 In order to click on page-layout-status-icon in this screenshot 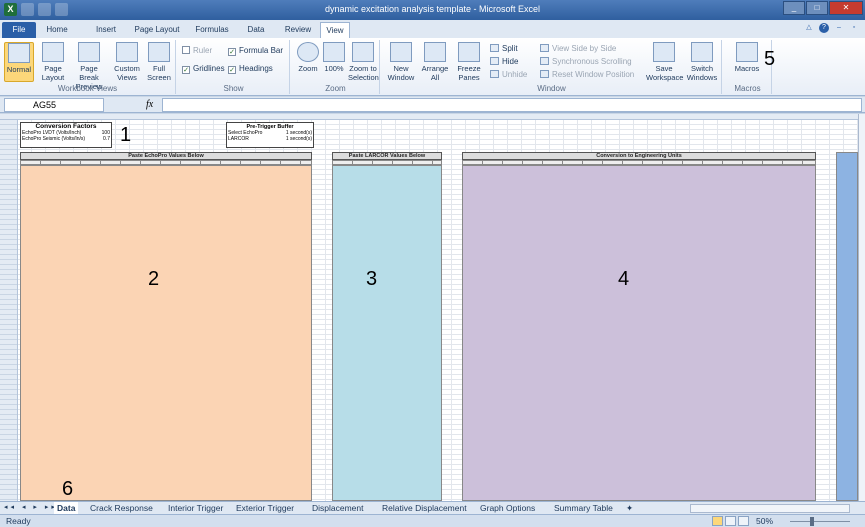, I will do `click(730, 521)`.